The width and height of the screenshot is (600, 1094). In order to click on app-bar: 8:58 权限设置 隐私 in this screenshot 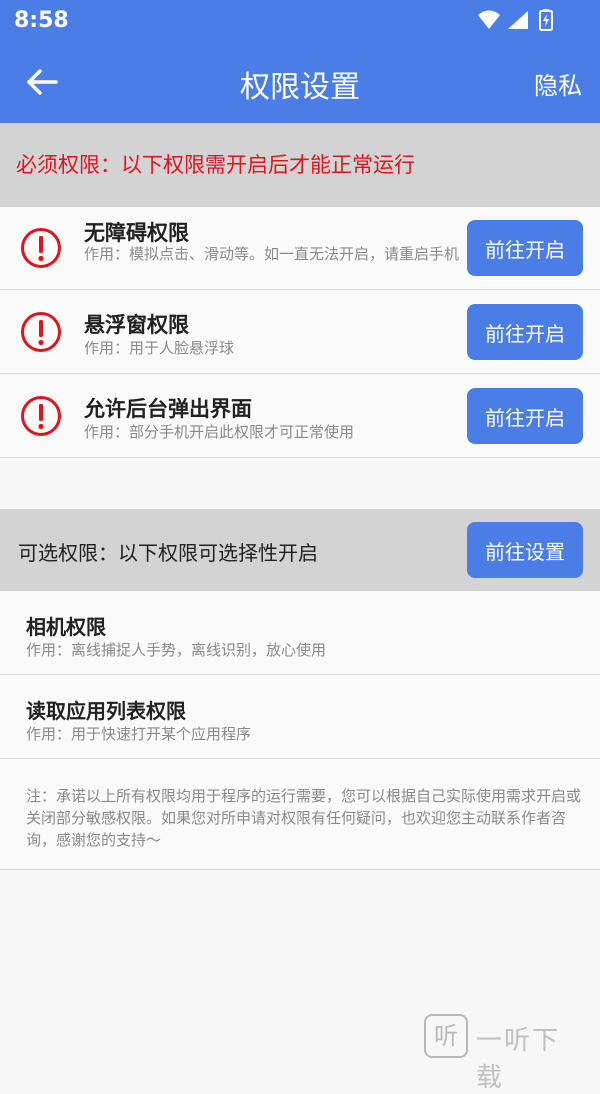, I will do `click(300, 61)`.